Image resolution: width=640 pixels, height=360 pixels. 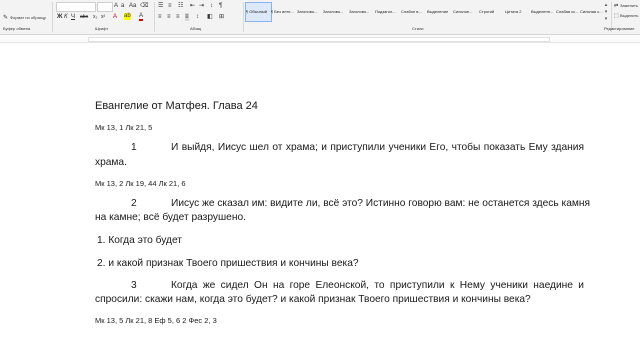 What do you see at coordinates (134, 147) in the screenshot?
I see `verse-number: 1` at bounding box center [134, 147].